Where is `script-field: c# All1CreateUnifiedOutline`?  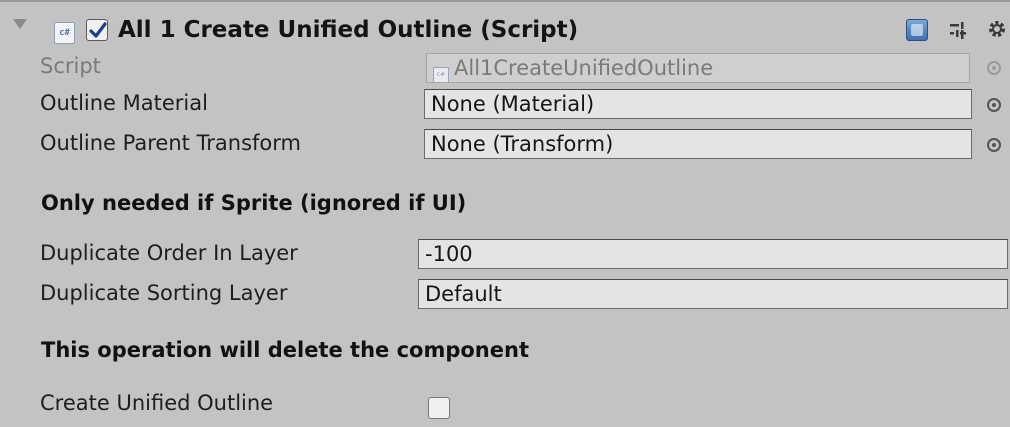 script-field: c# All1CreateUnifiedOutline is located at coordinates (698, 68).